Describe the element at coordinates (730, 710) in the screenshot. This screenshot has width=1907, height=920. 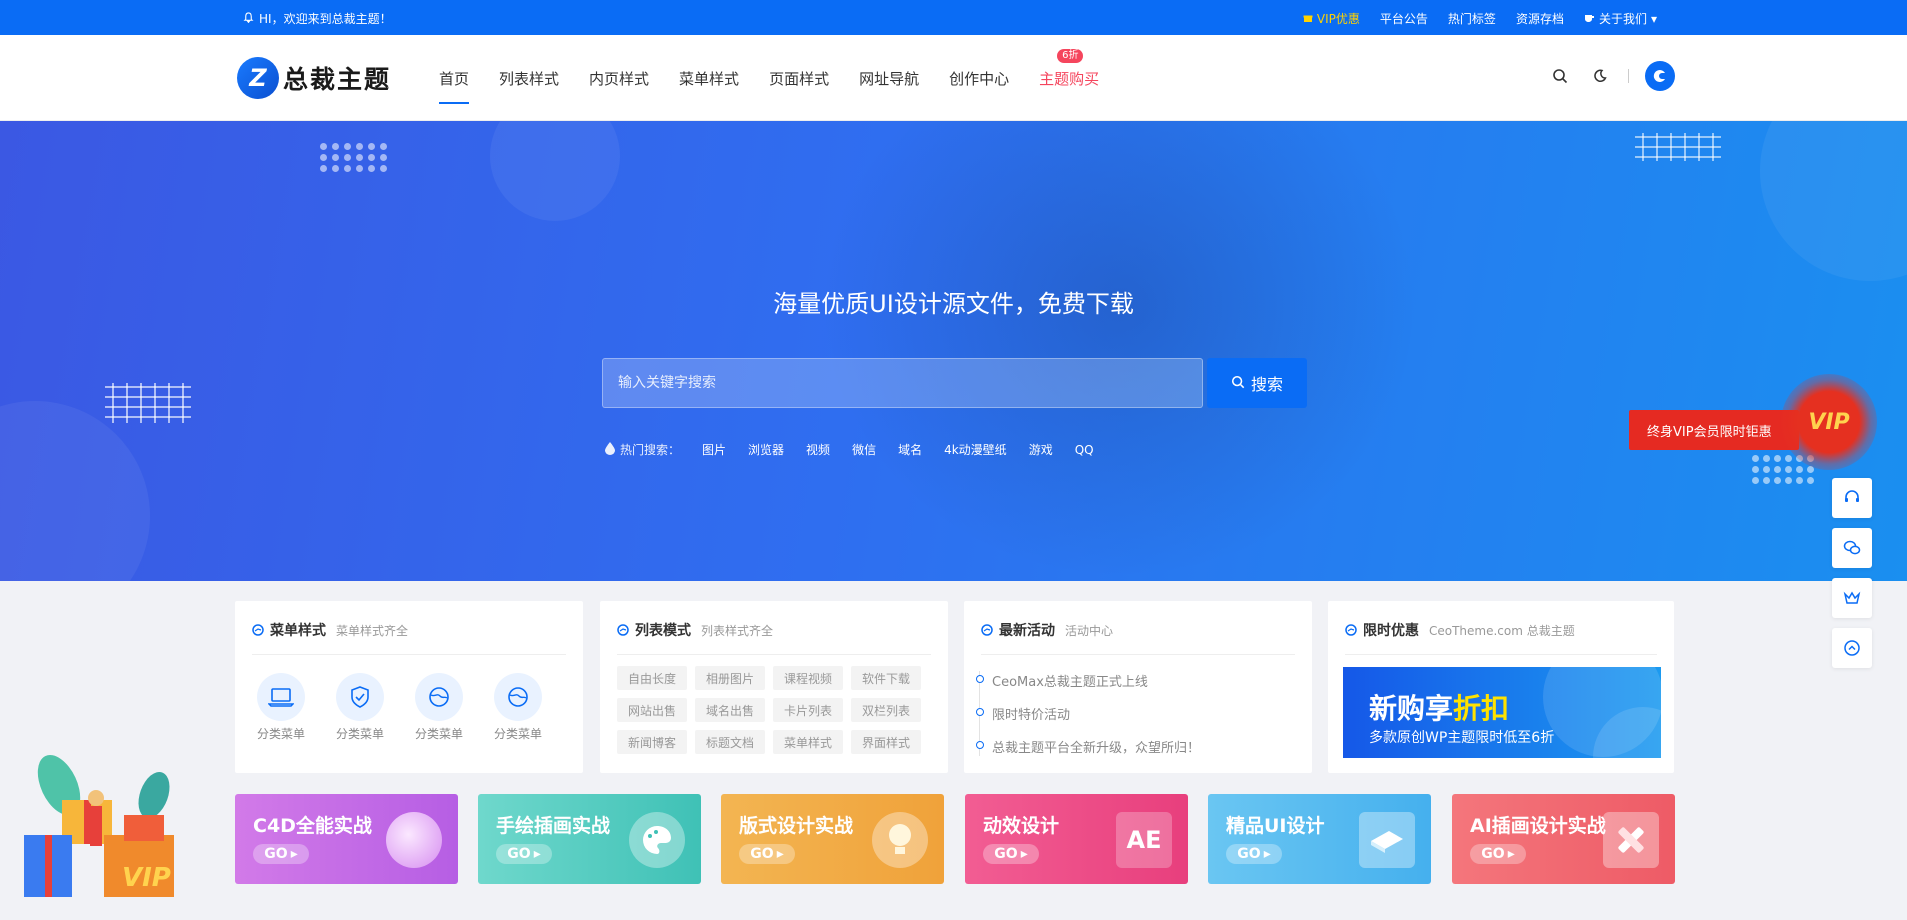
I see `tag-chip: 域名出售` at that location.